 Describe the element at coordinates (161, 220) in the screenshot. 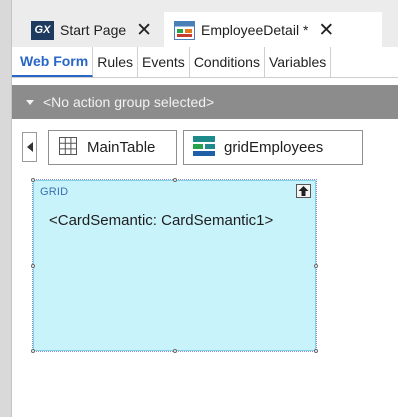

I see `grid-card-semantic-text: <CardSemantic: CardSemantic1>` at that location.